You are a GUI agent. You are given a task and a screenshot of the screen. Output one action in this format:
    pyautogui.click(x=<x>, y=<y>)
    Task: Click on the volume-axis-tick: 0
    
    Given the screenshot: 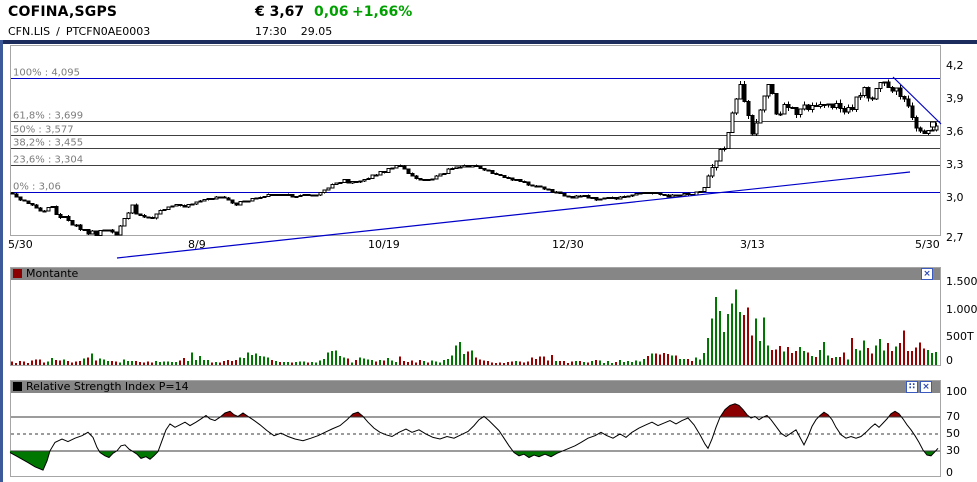 What is the action you would take?
    pyautogui.click(x=949, y=360)
    